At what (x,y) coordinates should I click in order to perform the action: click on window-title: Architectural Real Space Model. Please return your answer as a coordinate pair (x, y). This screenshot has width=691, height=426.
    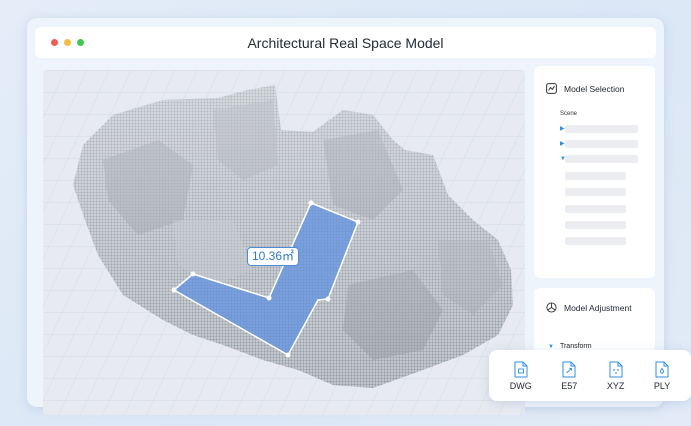
    Looking at the image, I should click on (345, 43).